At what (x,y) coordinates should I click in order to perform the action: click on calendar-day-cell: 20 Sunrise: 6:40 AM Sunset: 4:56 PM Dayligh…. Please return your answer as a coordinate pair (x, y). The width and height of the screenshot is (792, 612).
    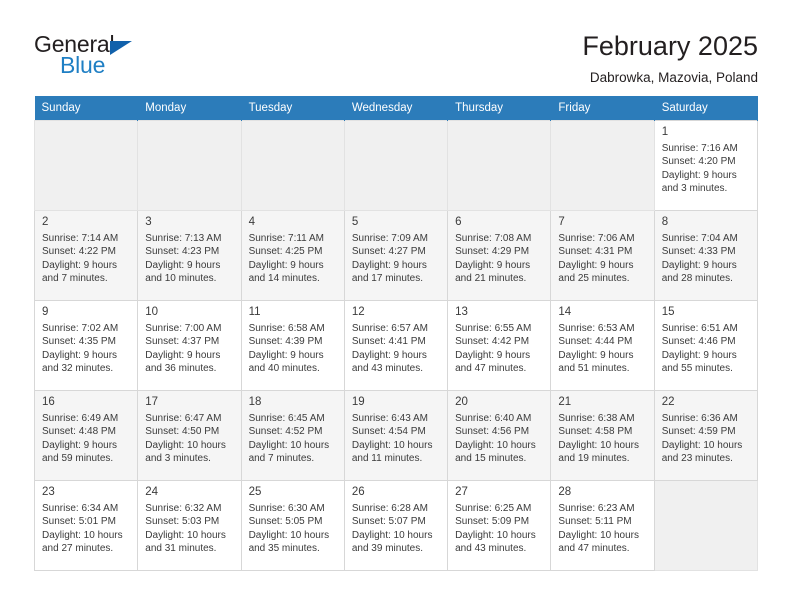
    Looking at the image, I should click on (499, 435).